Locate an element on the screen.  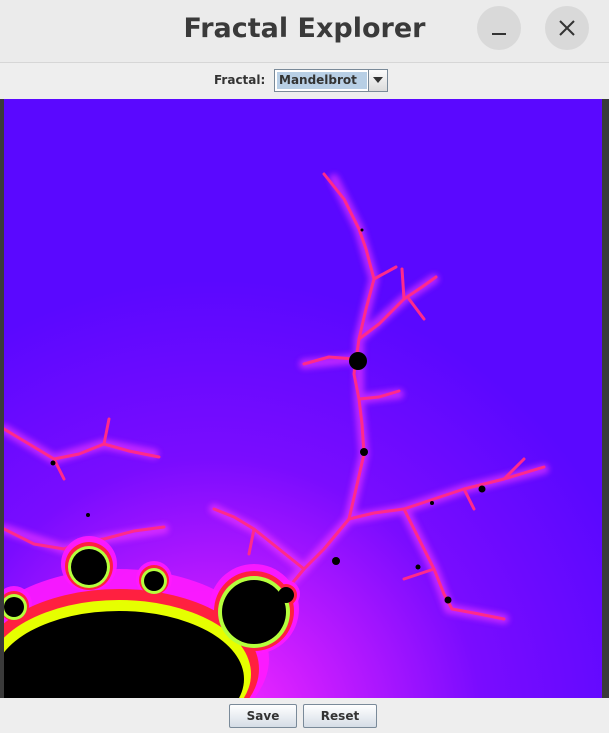
close-icon is located at coordinates (567, 28).